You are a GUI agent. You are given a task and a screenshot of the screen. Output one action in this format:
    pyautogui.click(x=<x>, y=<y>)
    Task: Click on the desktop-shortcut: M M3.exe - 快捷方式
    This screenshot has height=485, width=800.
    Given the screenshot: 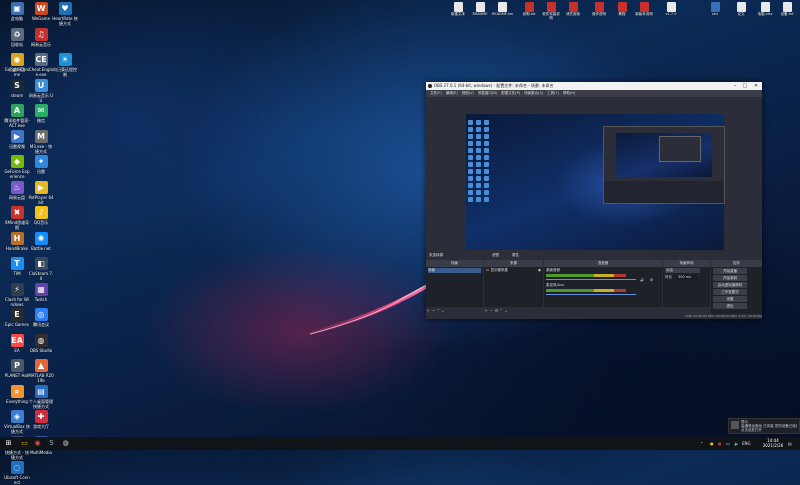 What is the action you would take?
    pyautogui.click(x=41, y=141)
    